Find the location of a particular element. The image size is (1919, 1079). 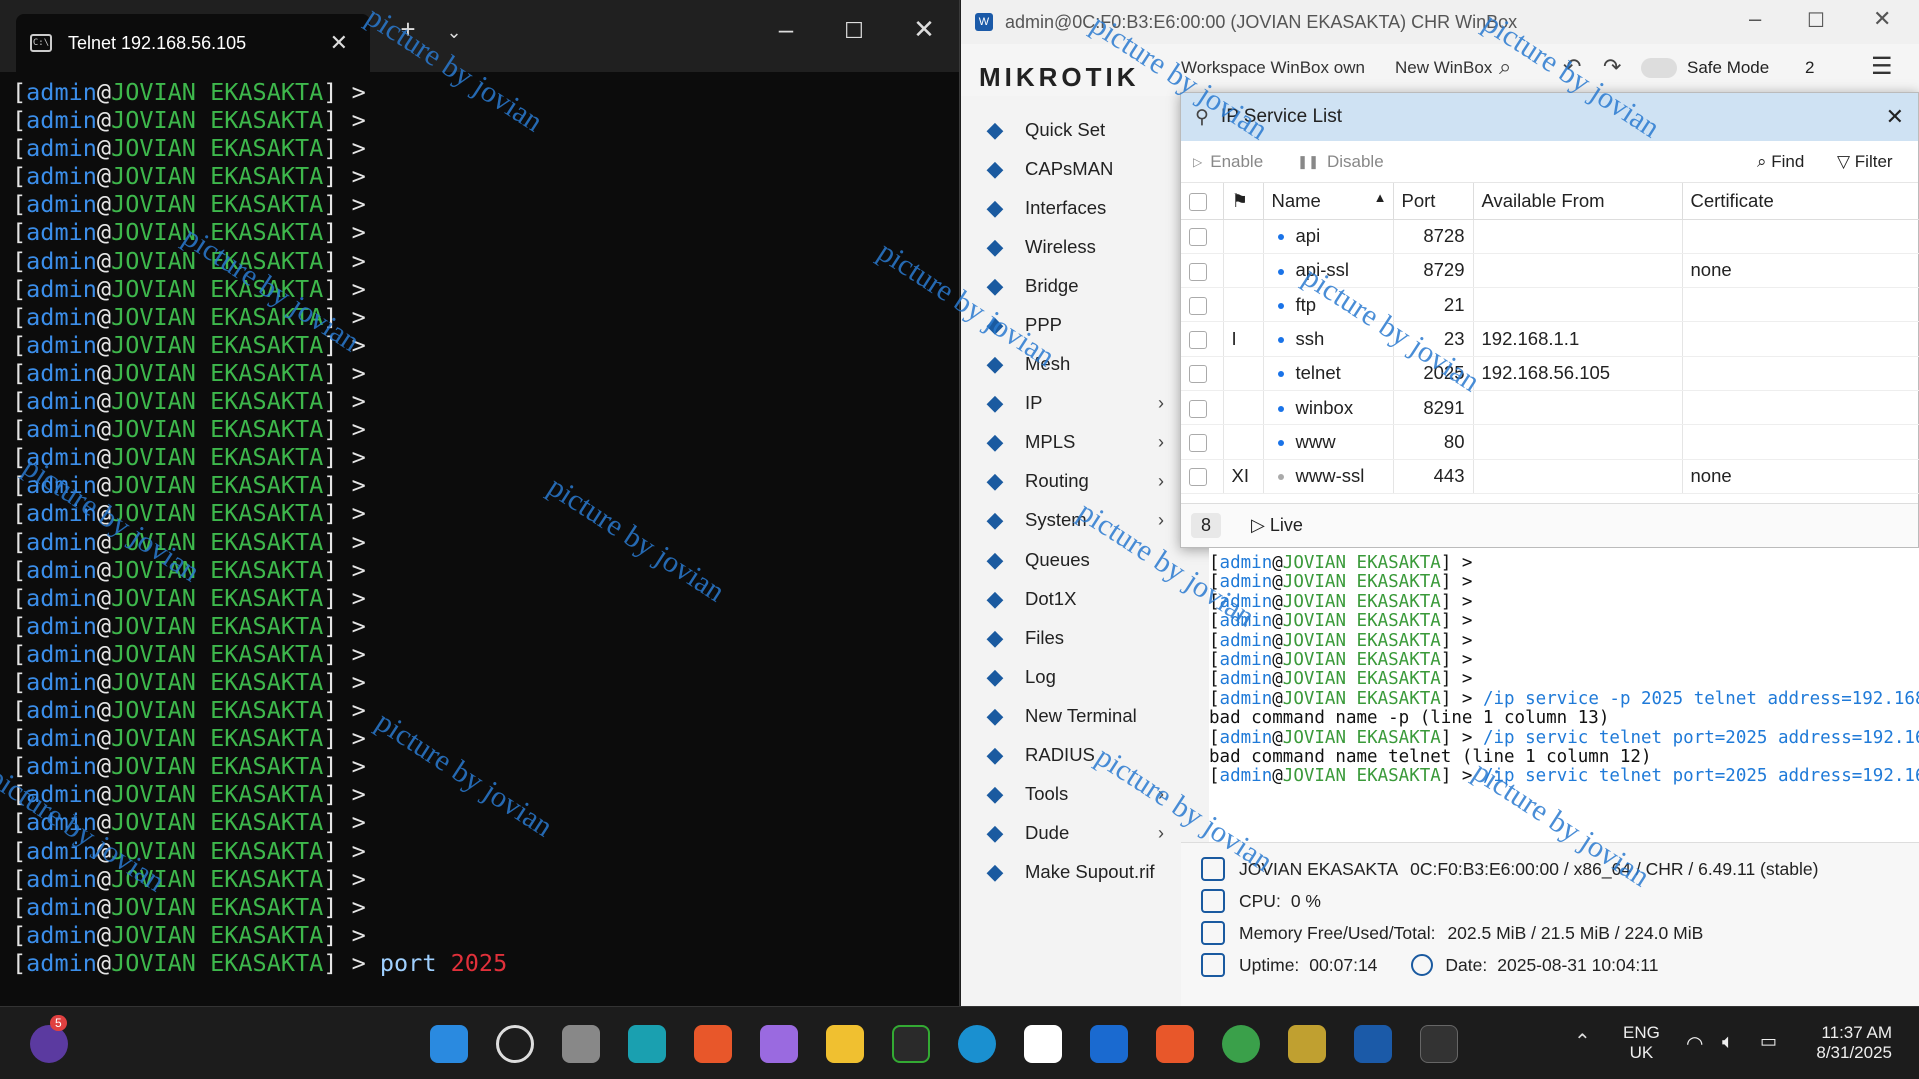

sidebar-item-quick-set: ◆ Quick Set is located at coordinates (1068, 129).